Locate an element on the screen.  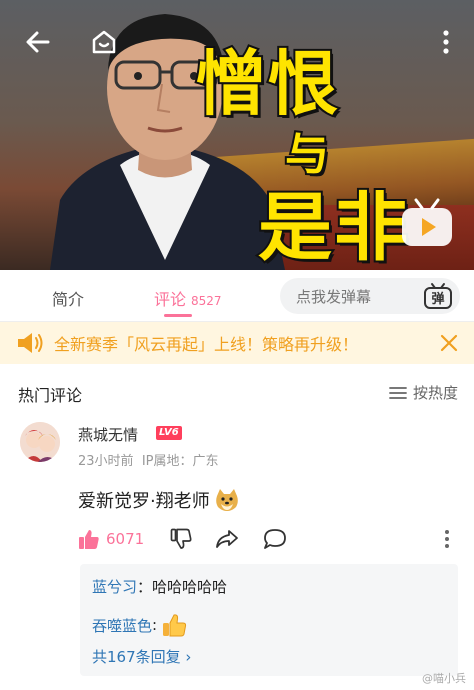
chat-bubble-icon is located at coordinates (275, 539).